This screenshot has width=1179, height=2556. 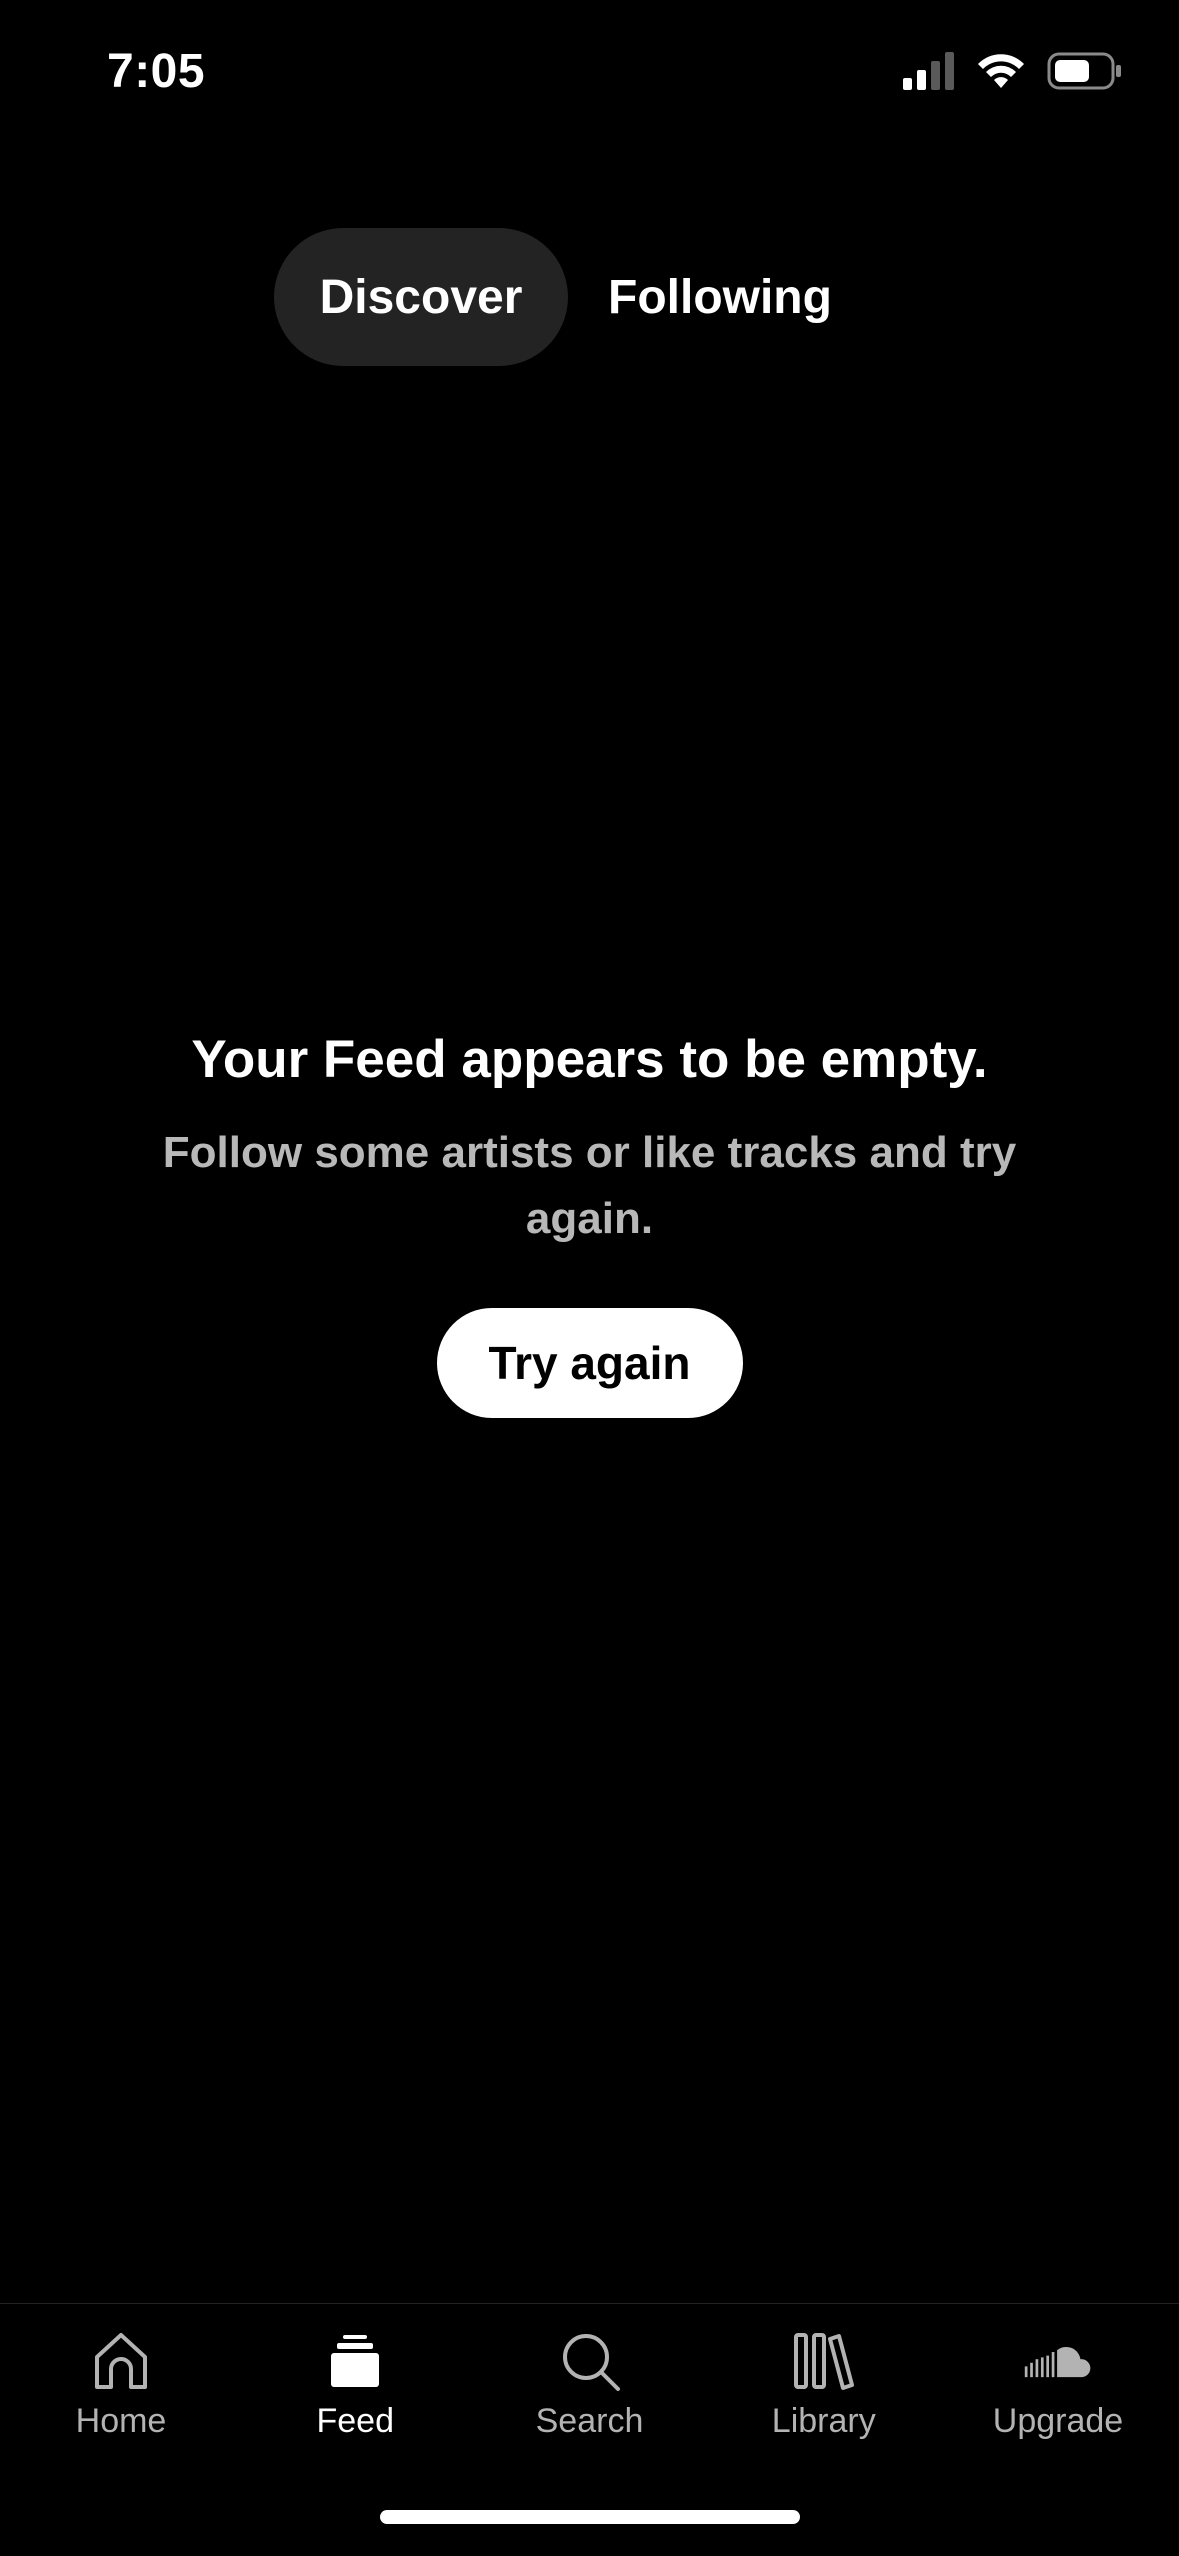 What do you see at coordinates (1058, 2361) in the screenshot?
I see `soundcloud-icon` at bounding box center [1058, 2361].